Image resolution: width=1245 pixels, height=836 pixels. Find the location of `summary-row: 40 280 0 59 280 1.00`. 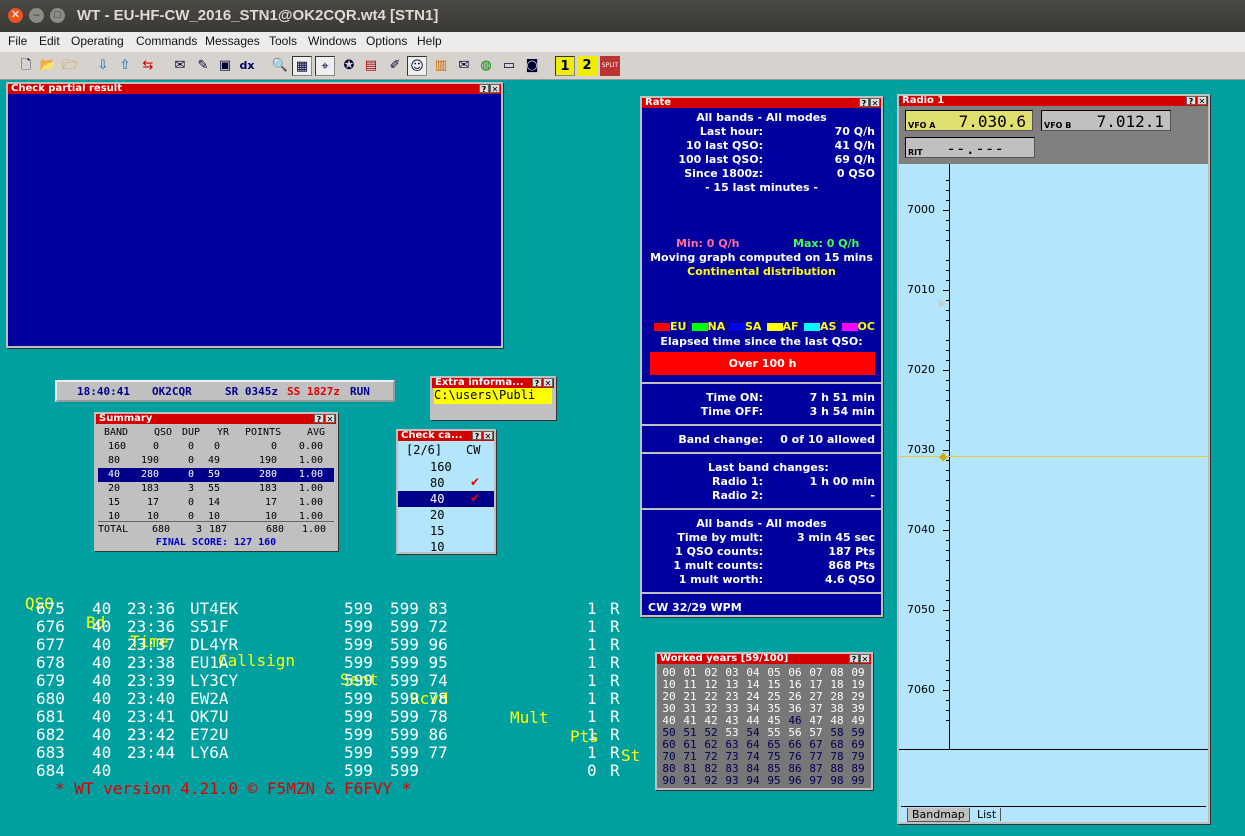

summary-row: 40 280 0 59 280 1.00 is located at coordinates (216, 475).